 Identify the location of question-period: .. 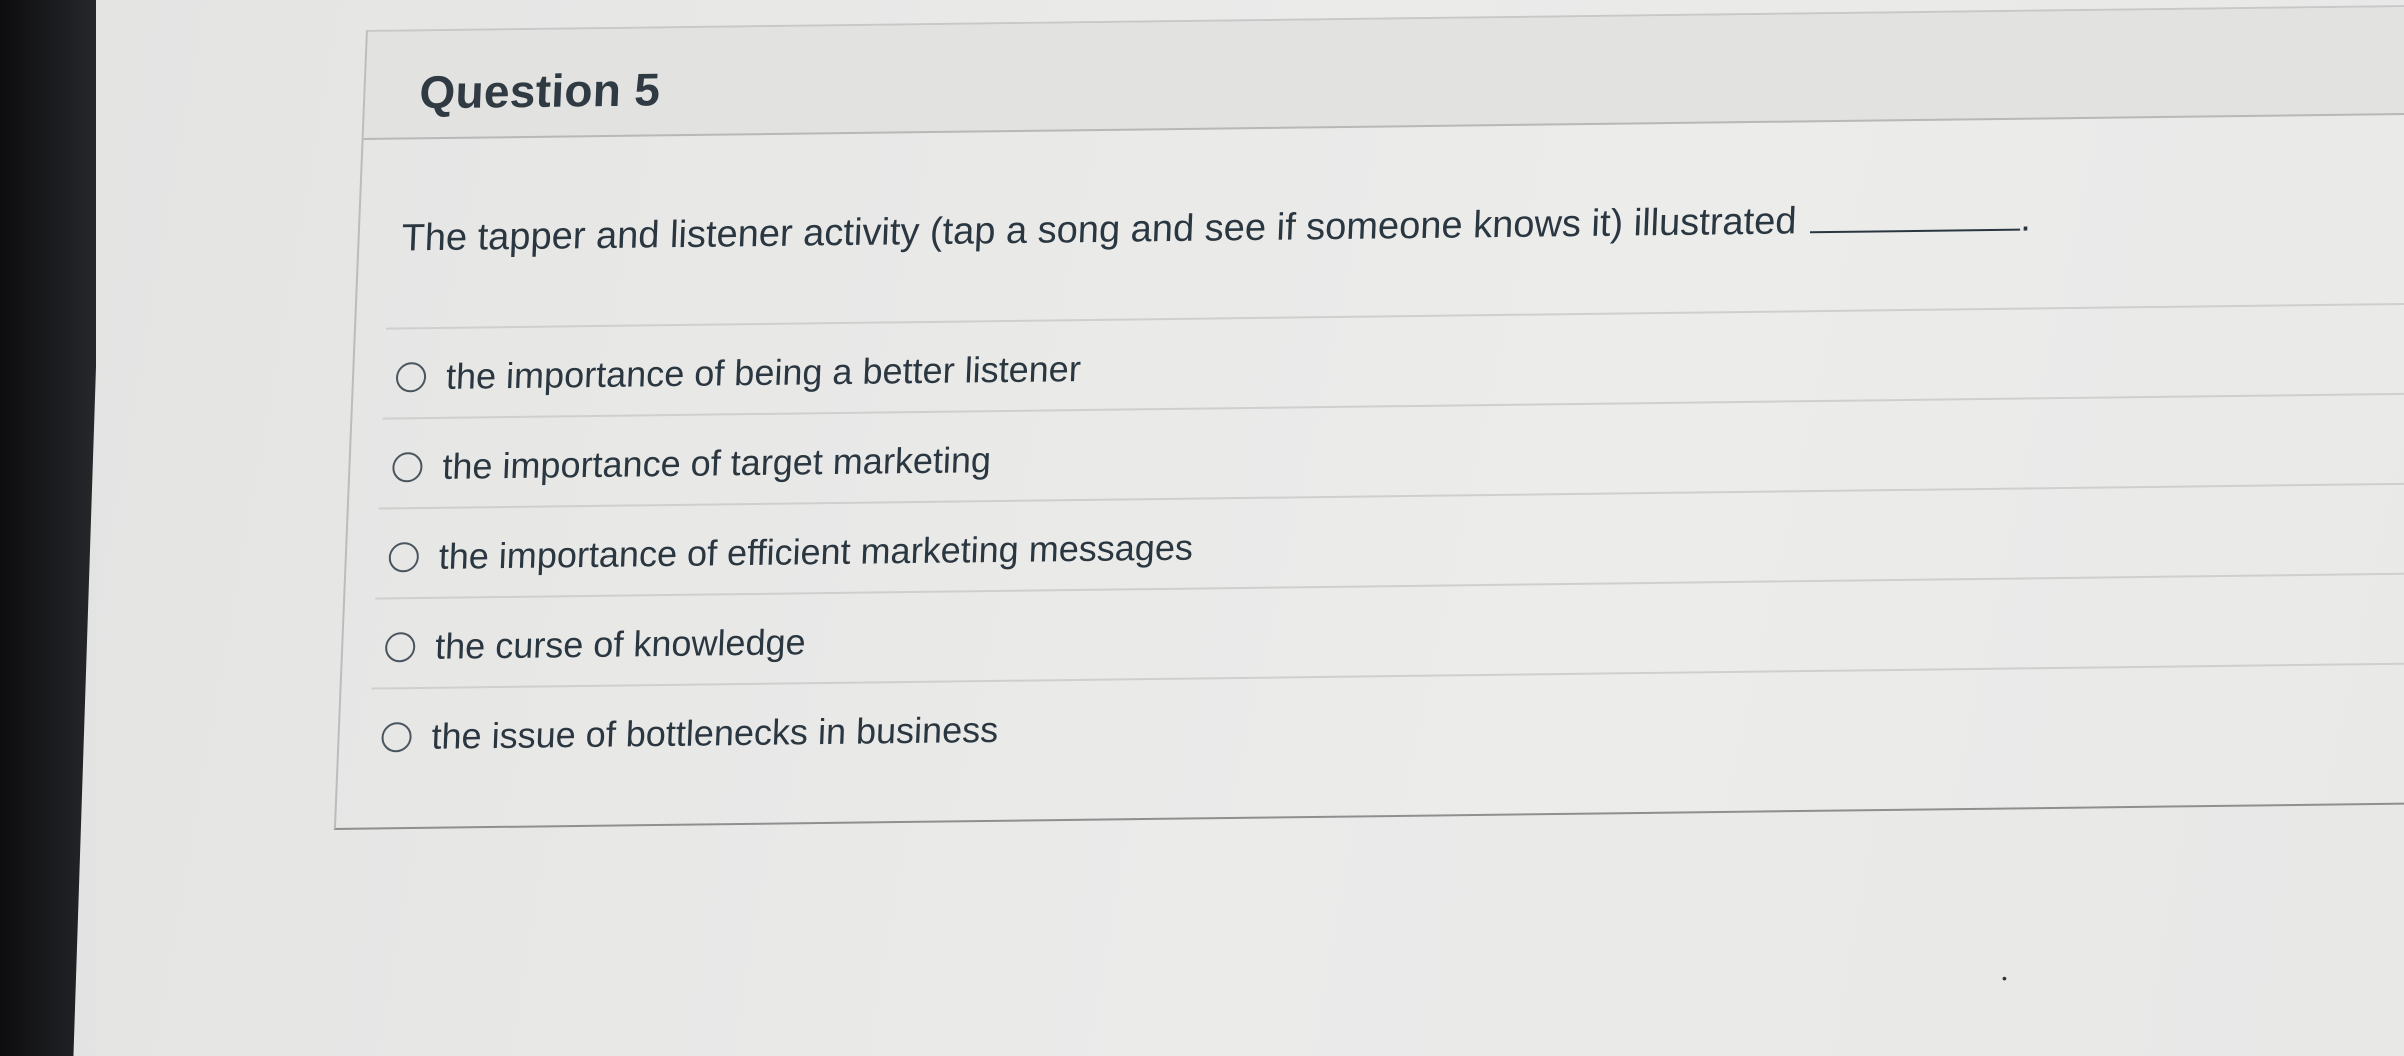
(2026, 218).